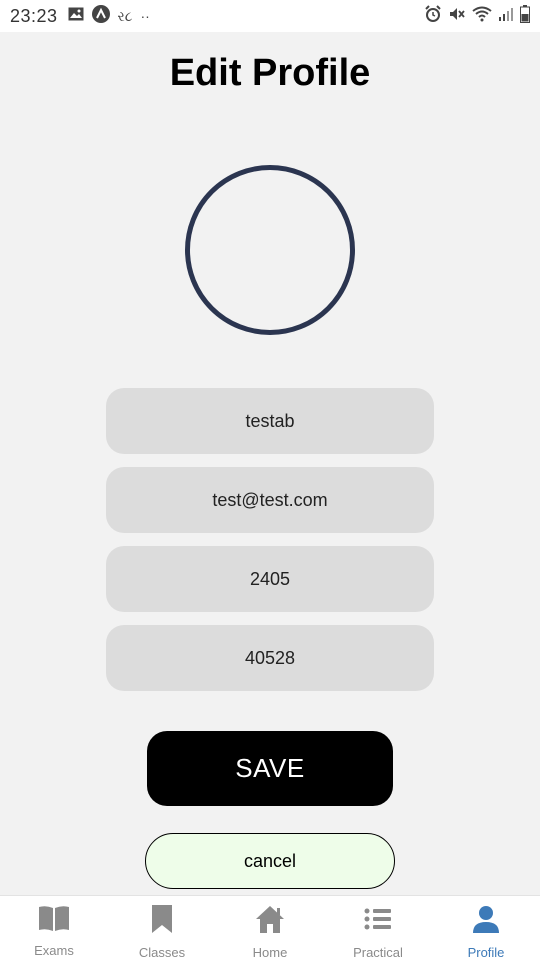 This screenshot has width=540, height=960. Describe the element at coordinates (270, 16) in the screenshot. I see `status-bar: 23:23 ર૮ ··` at that location.